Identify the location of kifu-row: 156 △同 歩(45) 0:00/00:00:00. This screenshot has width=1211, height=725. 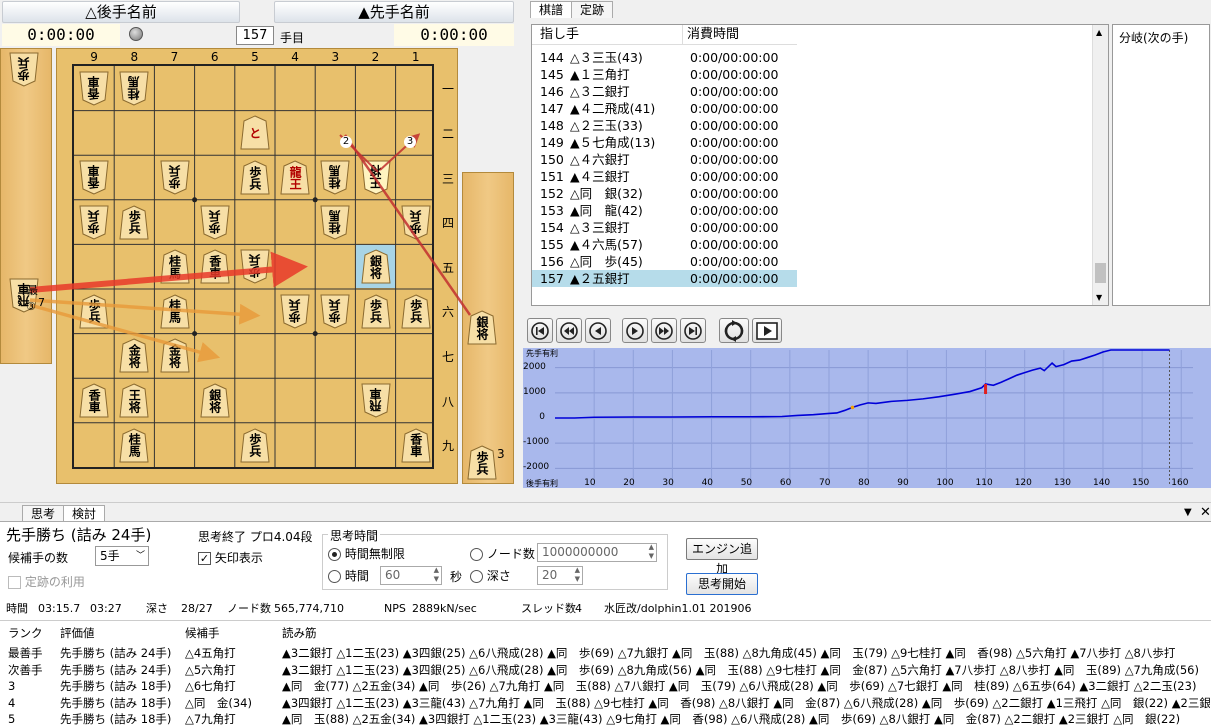
(664, 261).